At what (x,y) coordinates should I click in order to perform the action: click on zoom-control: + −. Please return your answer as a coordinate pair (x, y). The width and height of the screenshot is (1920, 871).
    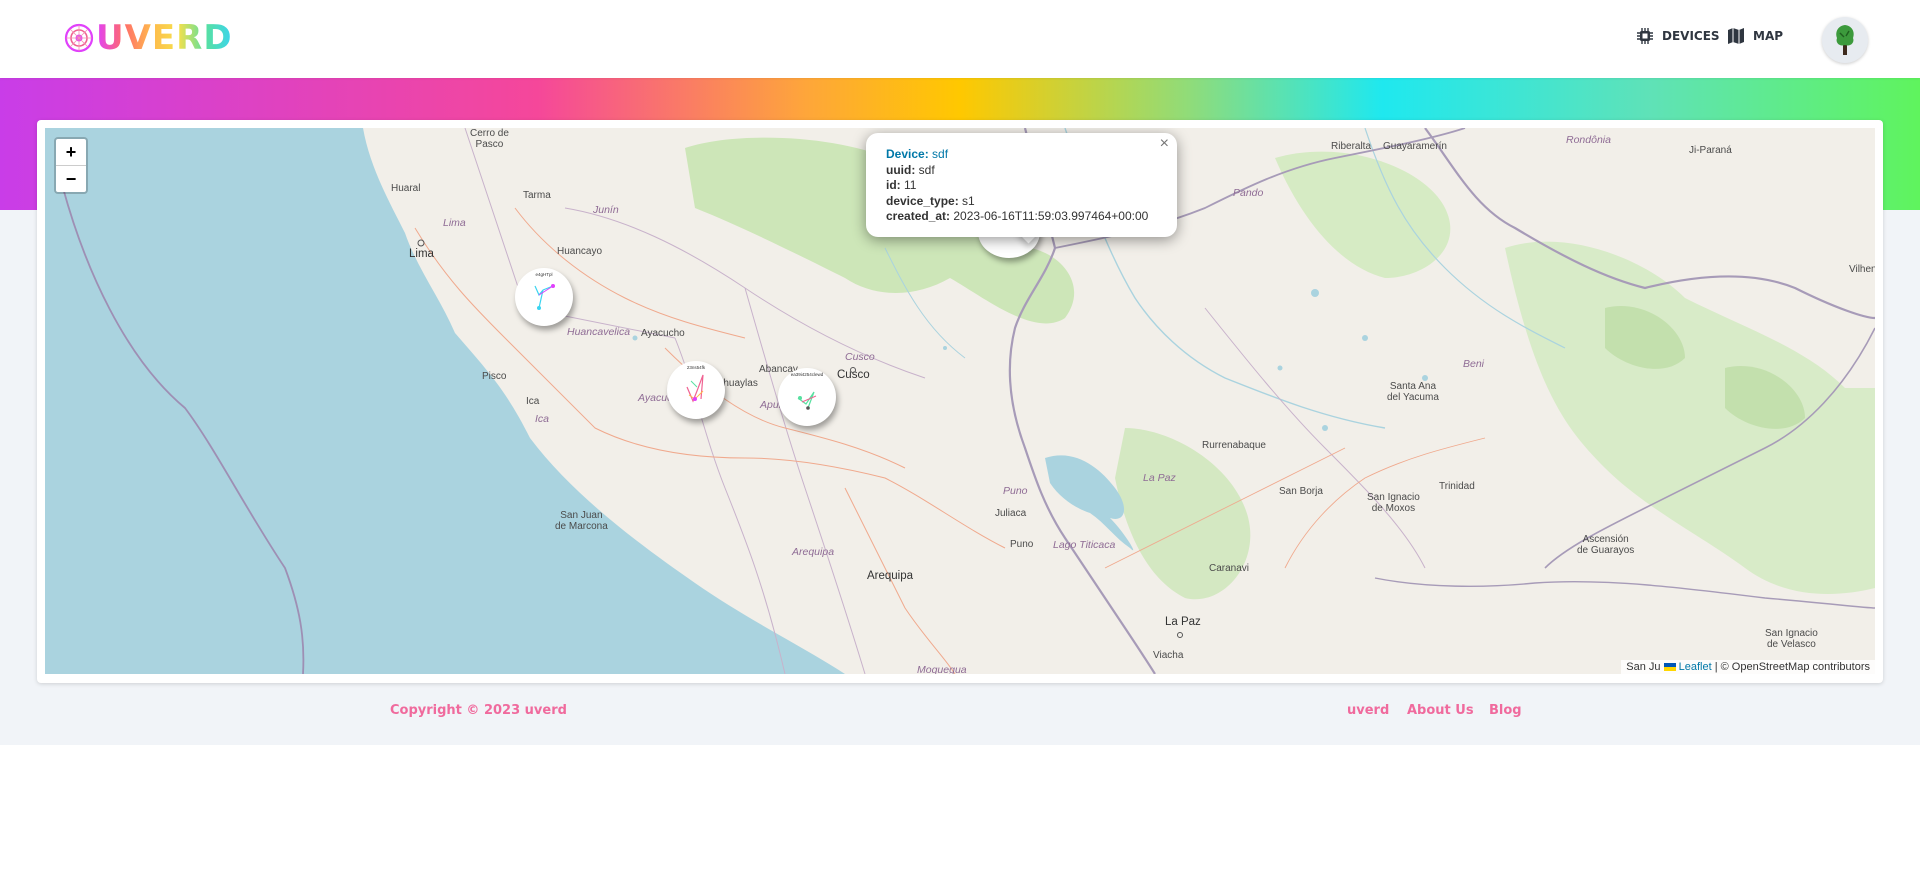
    Looking at the image, I should click on (71, 165).